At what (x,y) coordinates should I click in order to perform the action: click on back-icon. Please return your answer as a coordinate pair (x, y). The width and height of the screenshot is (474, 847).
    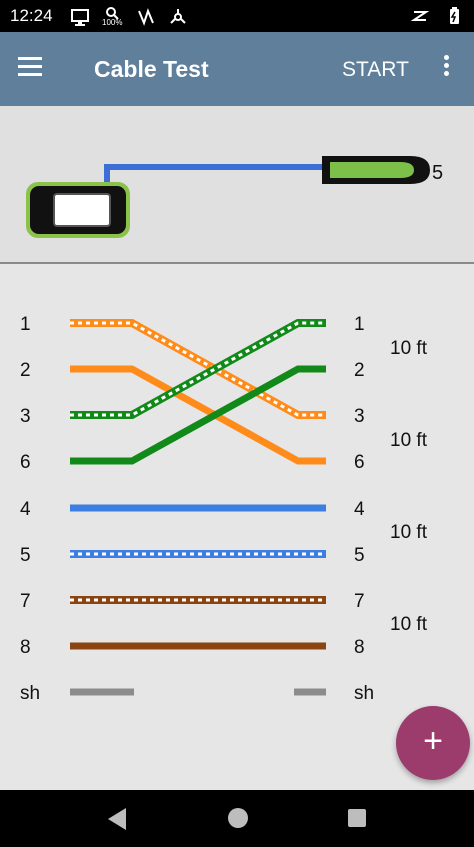
    Looking at the image, I should click on (117, 819).